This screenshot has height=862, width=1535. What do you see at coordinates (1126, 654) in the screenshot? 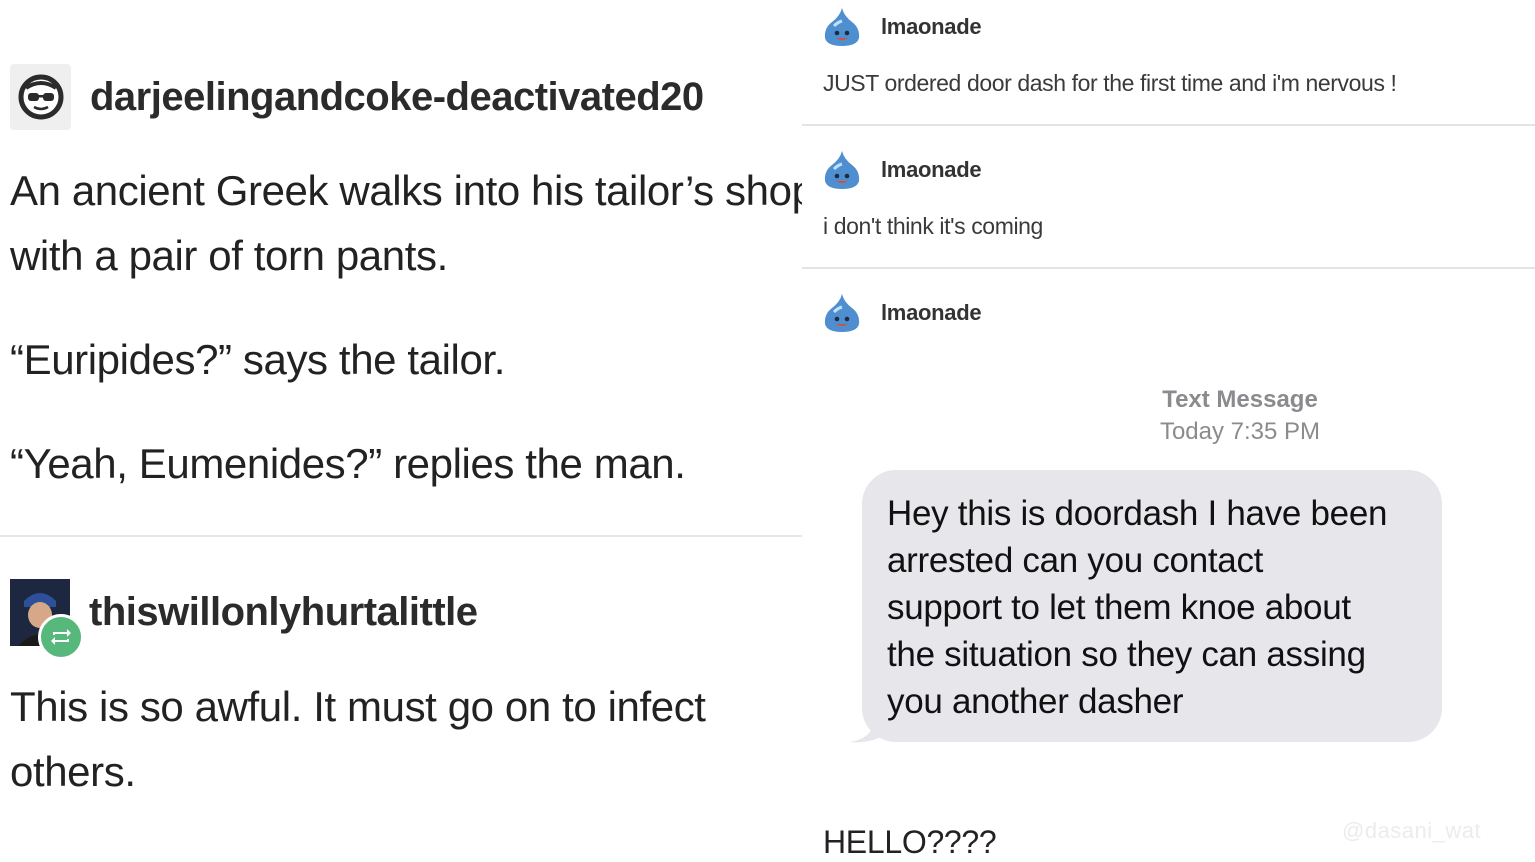
I see `sms-bubble-line: the situation so they can assing` at bounding box center [1126, 654].